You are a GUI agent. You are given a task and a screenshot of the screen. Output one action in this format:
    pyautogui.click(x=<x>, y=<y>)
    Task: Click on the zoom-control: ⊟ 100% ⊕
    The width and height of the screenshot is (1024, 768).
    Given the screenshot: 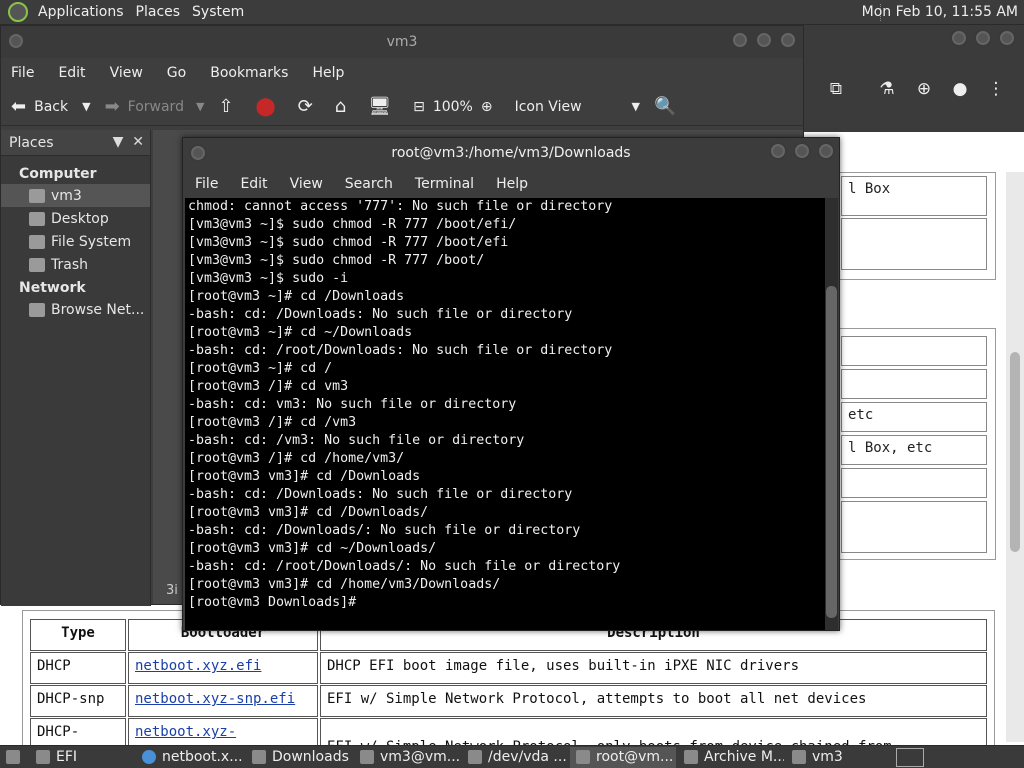 What is the action you would take?
    pyautogui.click(x=457, y=107)
    